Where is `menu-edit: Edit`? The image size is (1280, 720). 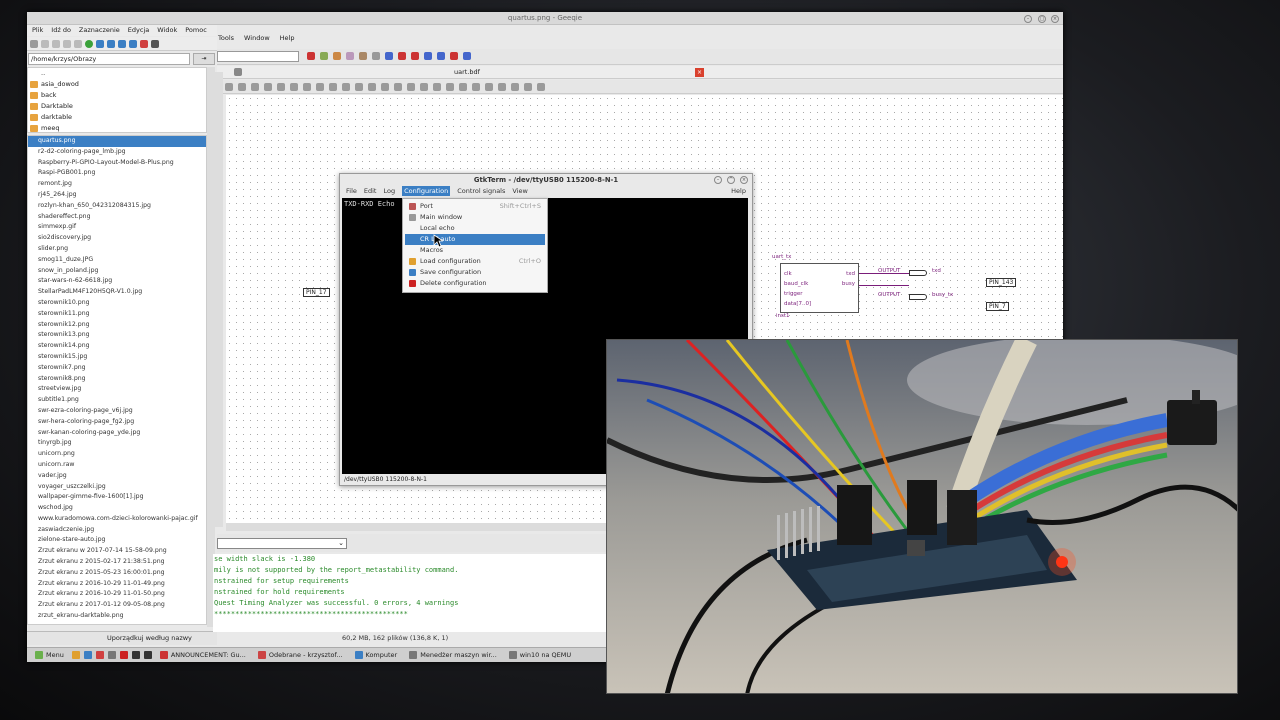
menu-edit: Edit is located at coordinates (370, 191).